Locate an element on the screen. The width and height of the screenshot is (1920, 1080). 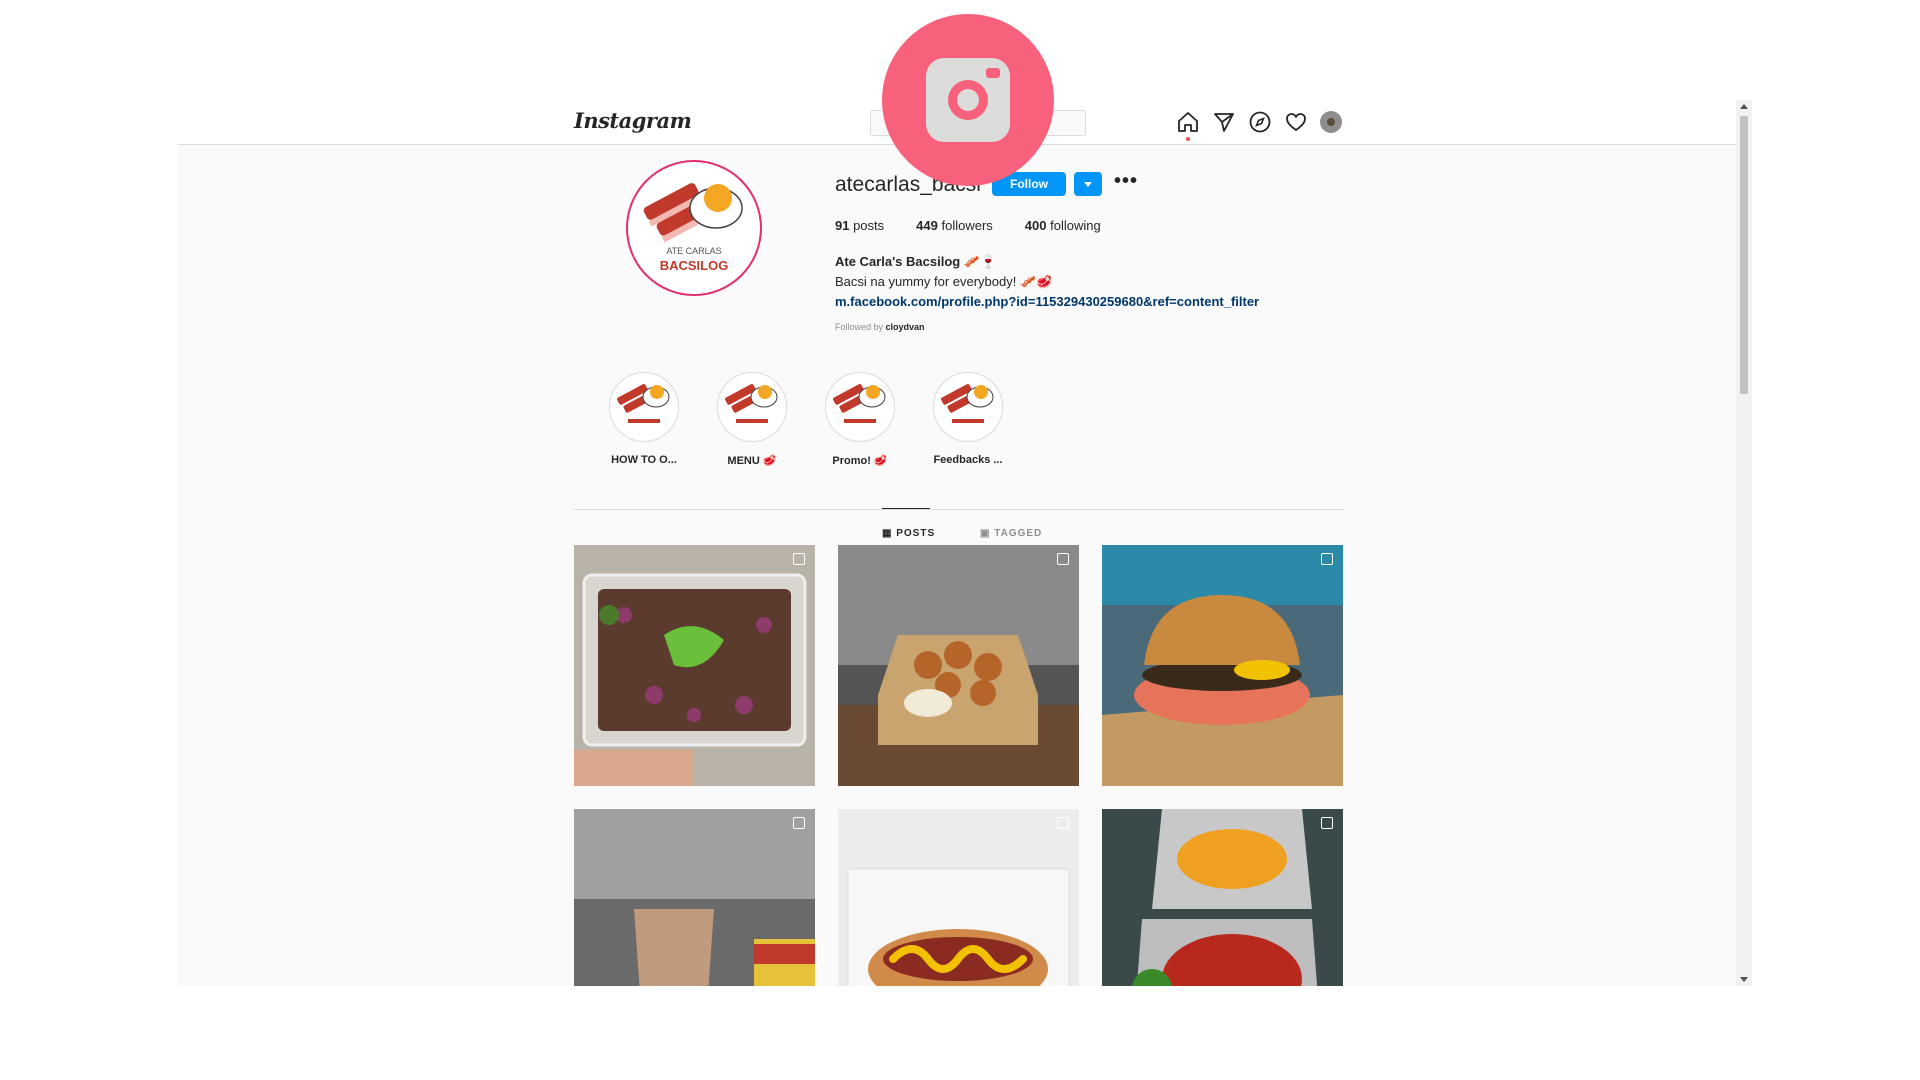
followers-count: 449 followers is located at coordinates (954, 225).